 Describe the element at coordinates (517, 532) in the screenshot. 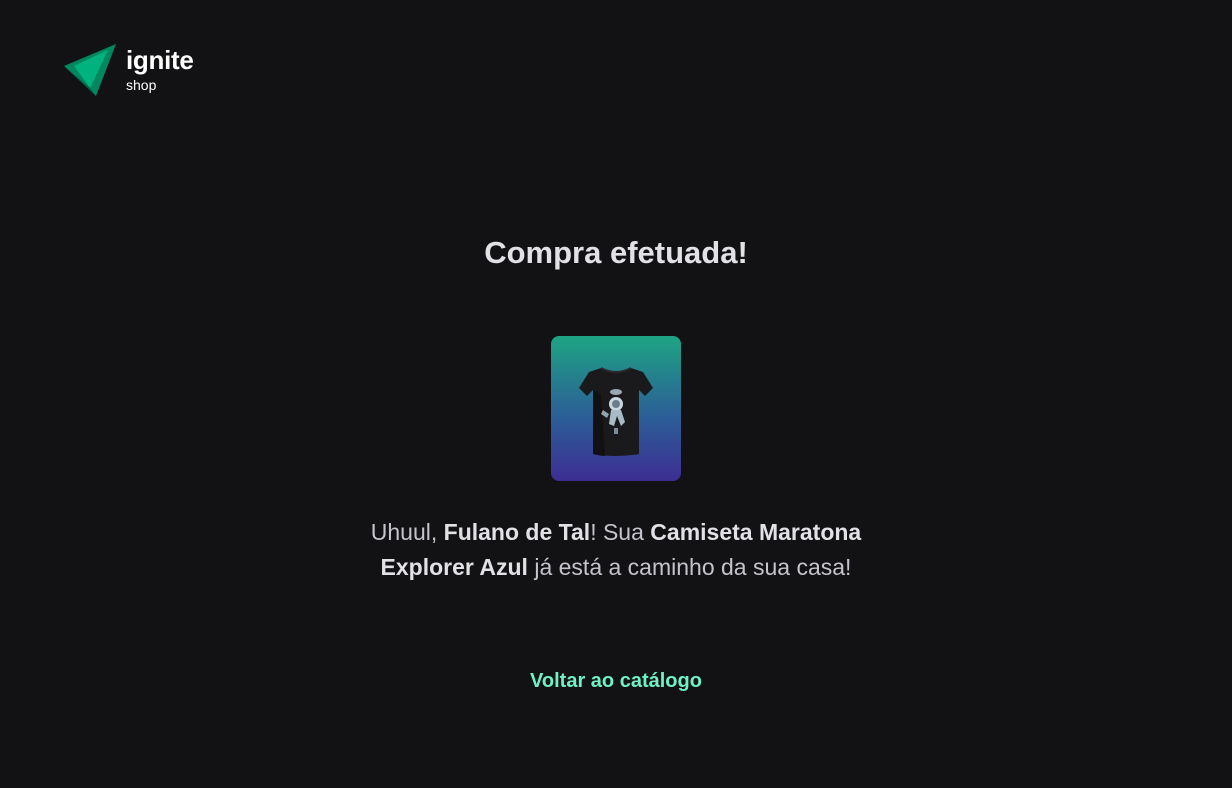

I see `customer-name: Fulano de Tal` at that location.